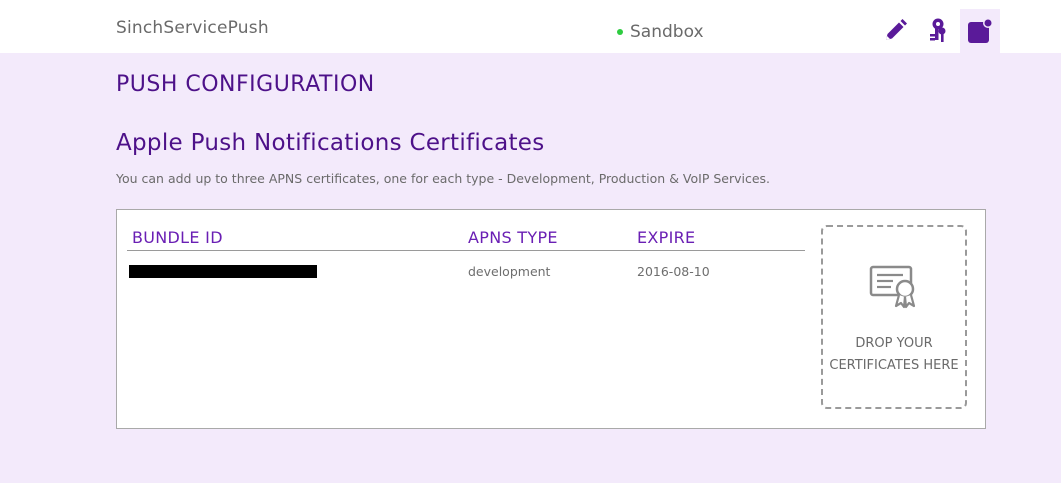 The height and width of the screenshot is (483, 1061). I want to click on column-header-expire: EXPIRE, so click(666, 237).